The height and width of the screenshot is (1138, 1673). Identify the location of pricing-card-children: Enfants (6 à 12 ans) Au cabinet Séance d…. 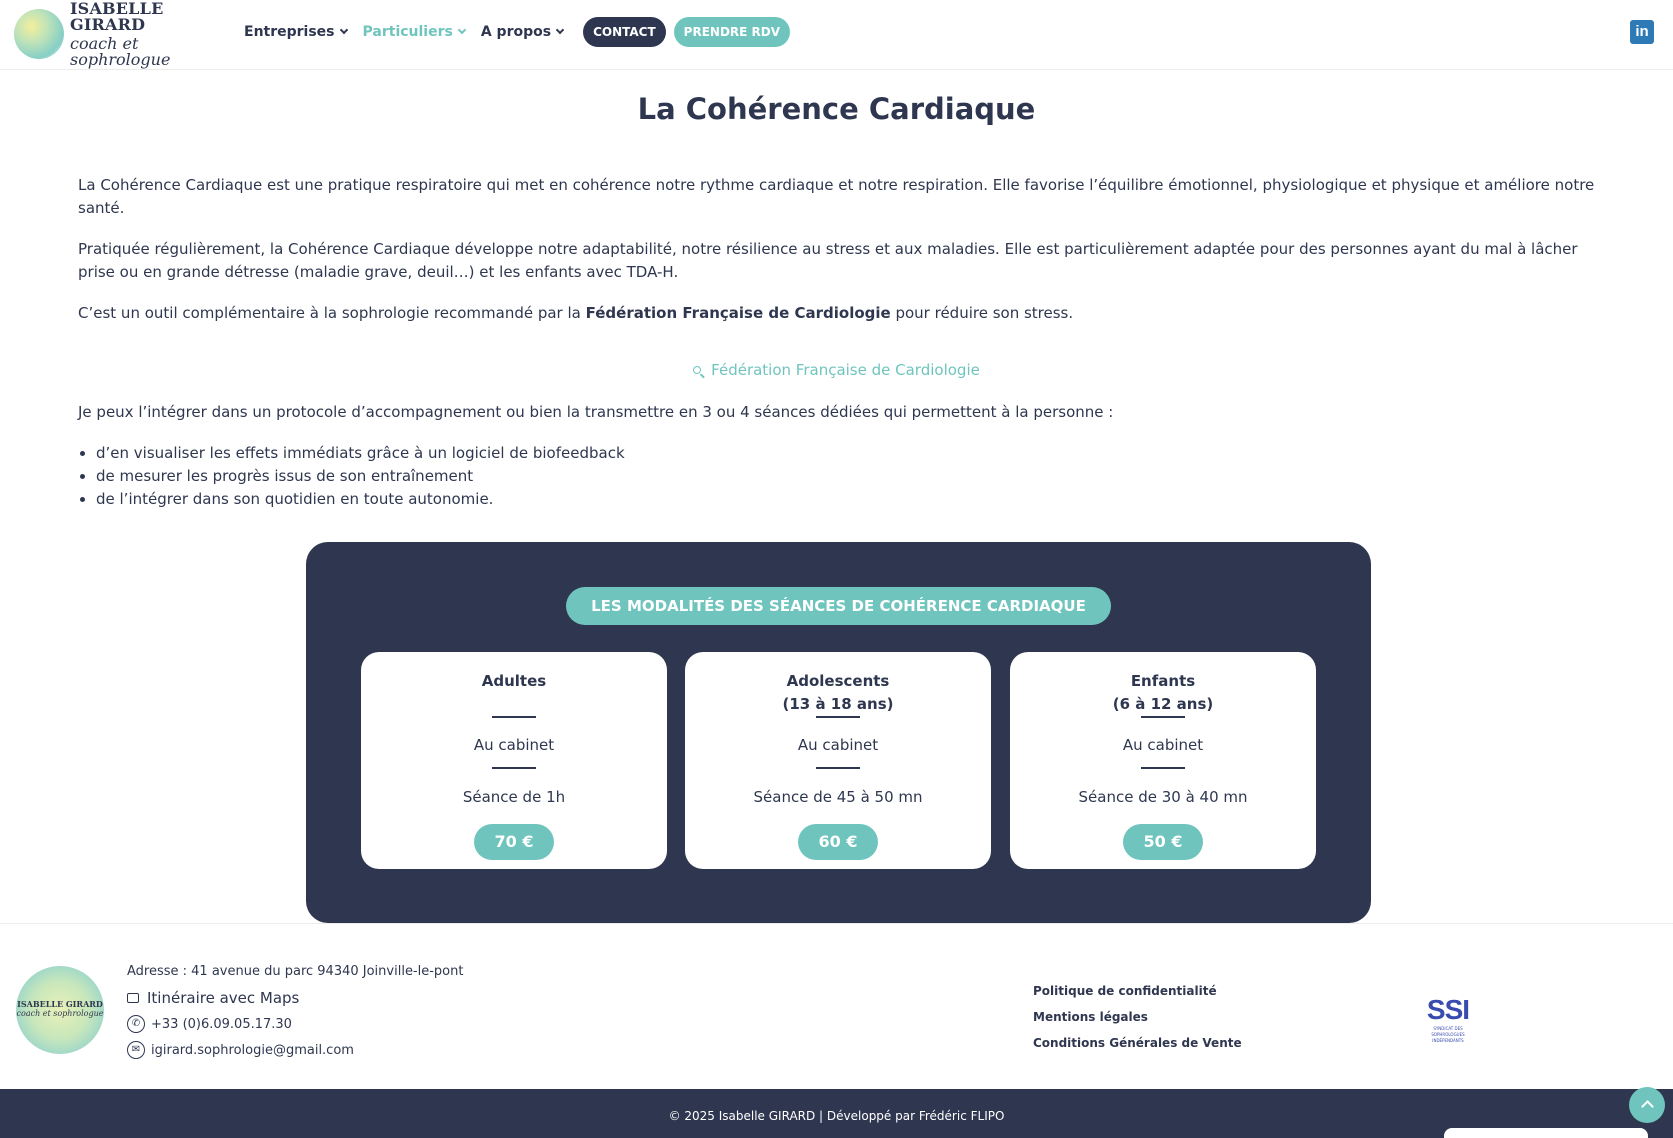
(1163, 760).